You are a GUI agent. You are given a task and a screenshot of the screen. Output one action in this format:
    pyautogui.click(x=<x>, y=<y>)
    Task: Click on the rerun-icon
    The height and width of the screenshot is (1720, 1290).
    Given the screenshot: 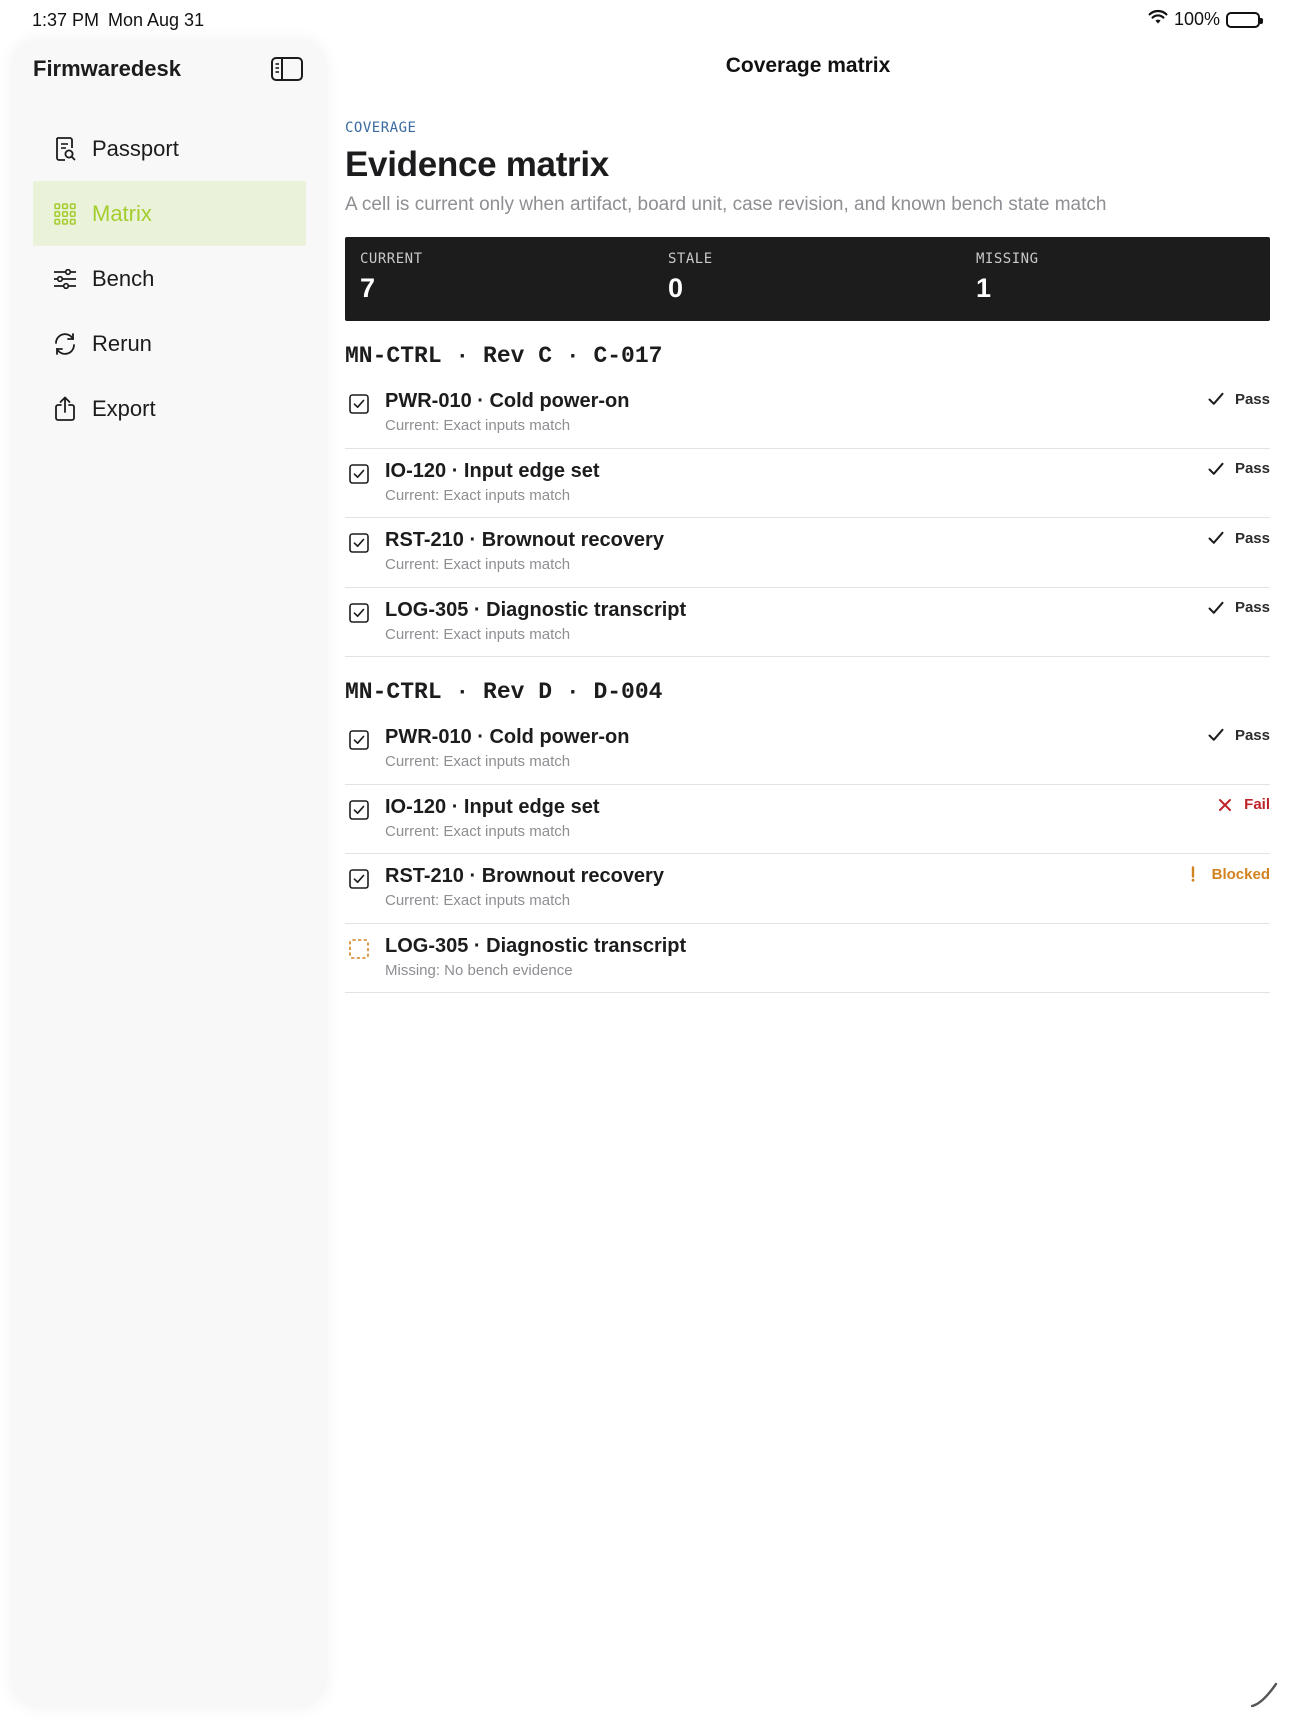 What is the action you would take?
    pyautogui.click(x=65, y=344)
    